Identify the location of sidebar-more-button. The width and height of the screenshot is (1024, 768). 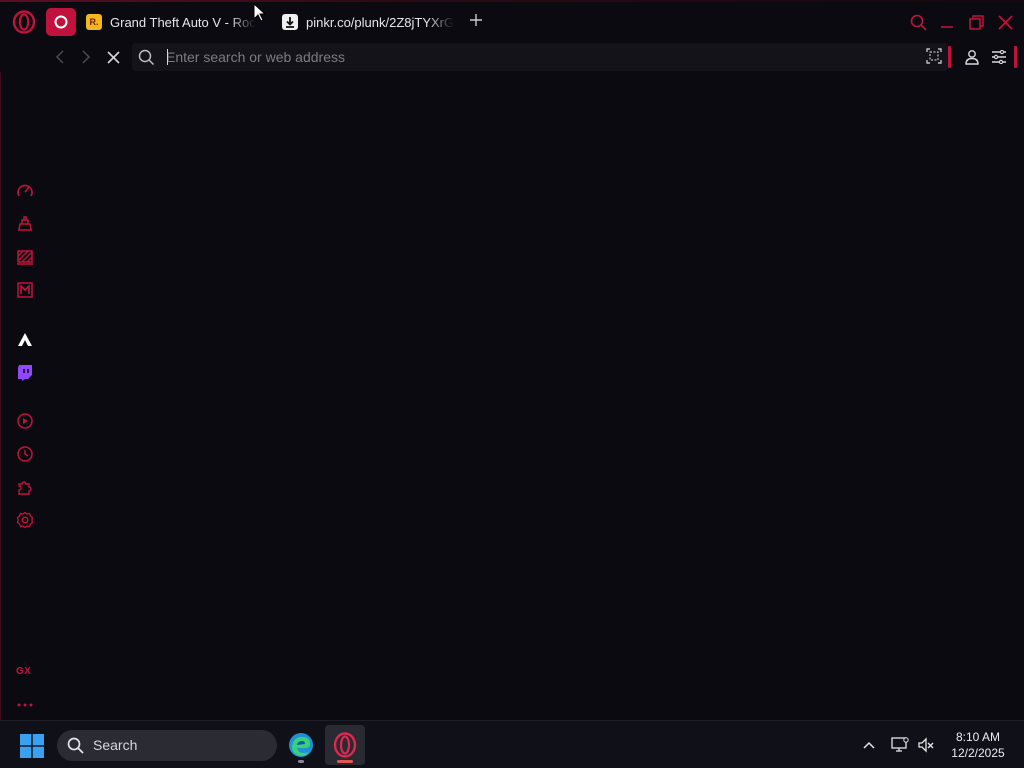
(25, 705).